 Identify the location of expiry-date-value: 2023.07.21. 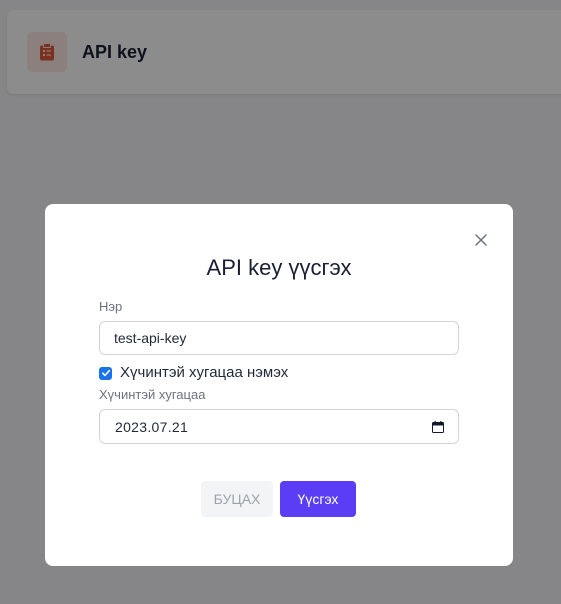
(151, 427).